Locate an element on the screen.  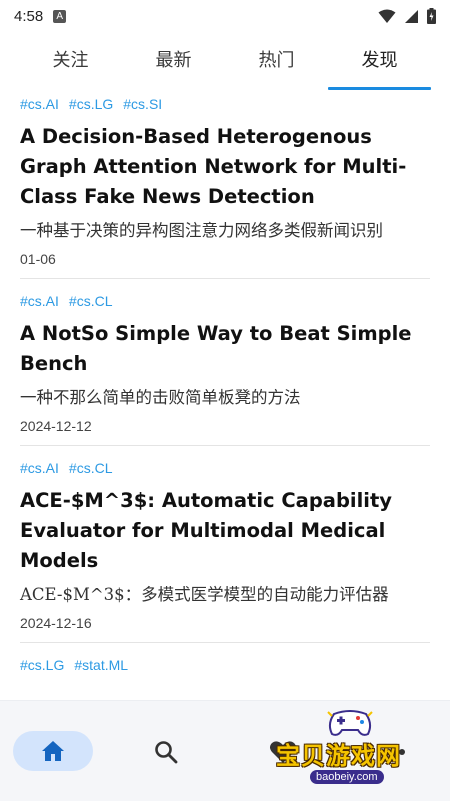
gamepad-icon is located at coordinates (350, 723).